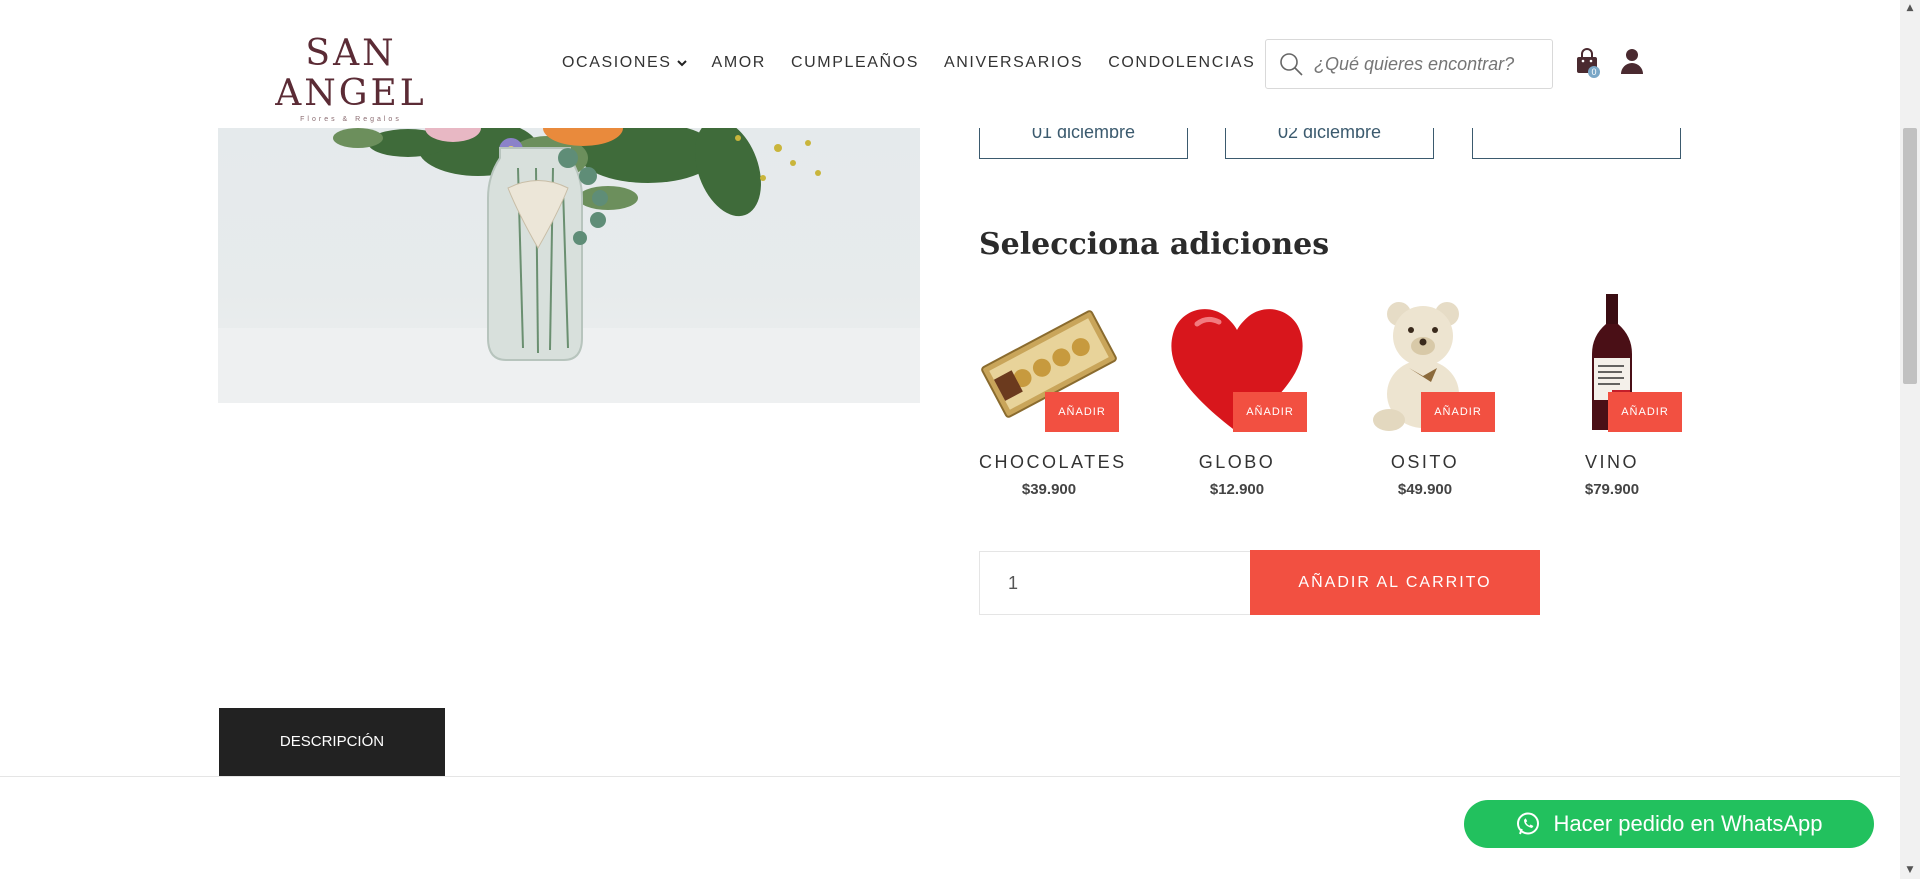  Describe the element at coordinates (1612, 489) in the screenshot. I see `addon-price: $79.900` at that location.